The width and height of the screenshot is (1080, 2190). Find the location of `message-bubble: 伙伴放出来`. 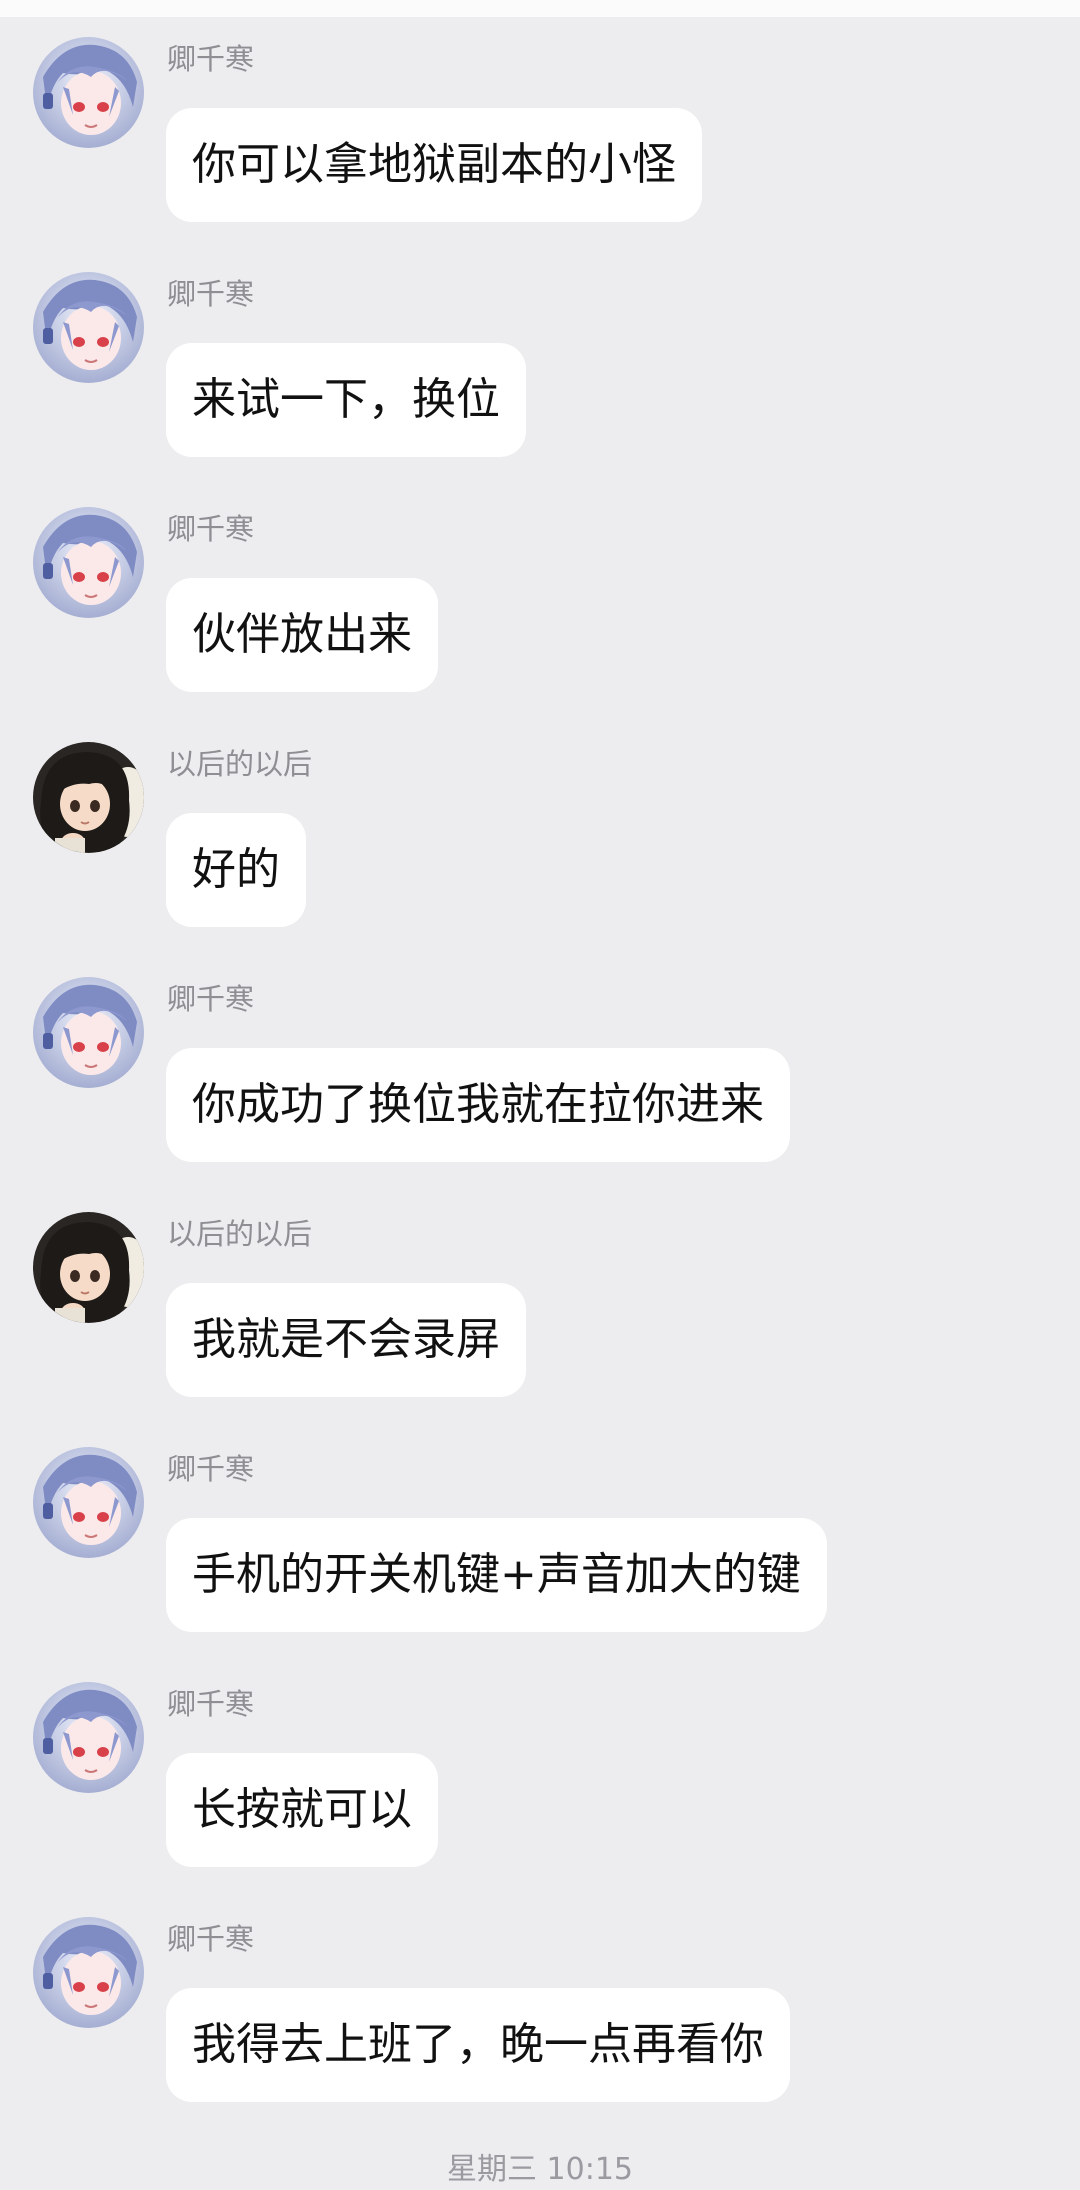

message-bubble: 伙伴放出来 is located at coordinates (302, 635).